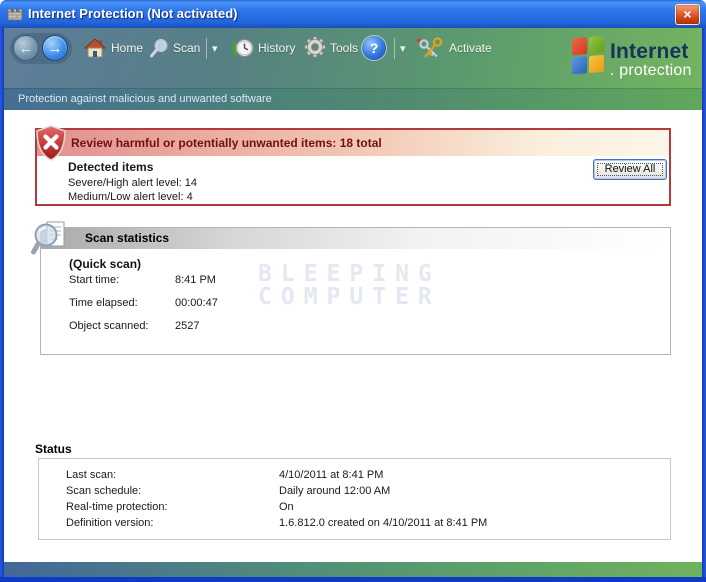 The height and width of the screenshot is (582, 706). I want to click on history-icon, so click(243, 48).